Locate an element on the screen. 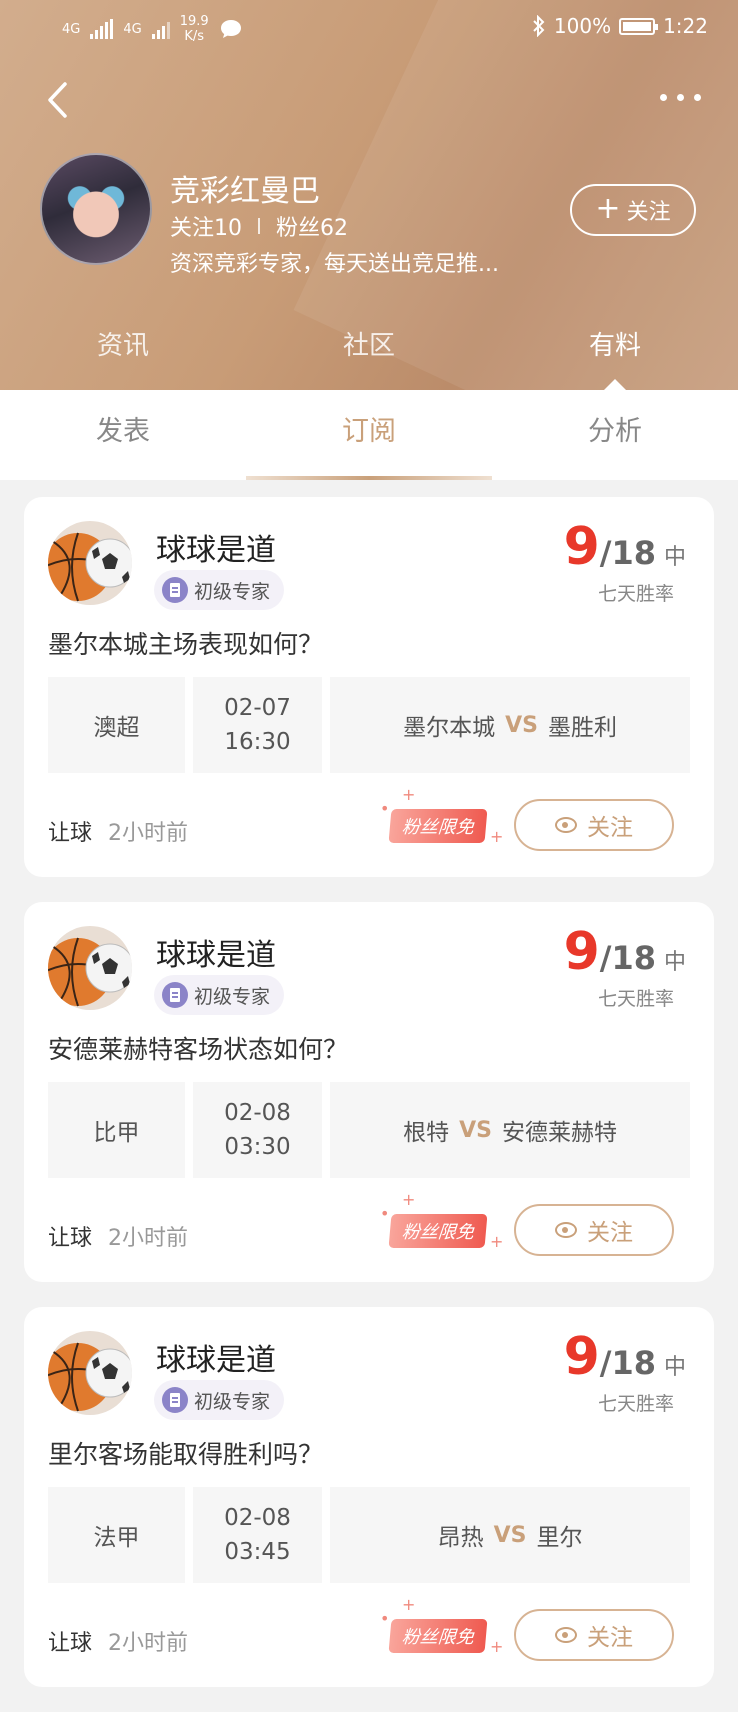 This screenshot has height=1712, width=738. more-button is located at coordinates (685, 97).